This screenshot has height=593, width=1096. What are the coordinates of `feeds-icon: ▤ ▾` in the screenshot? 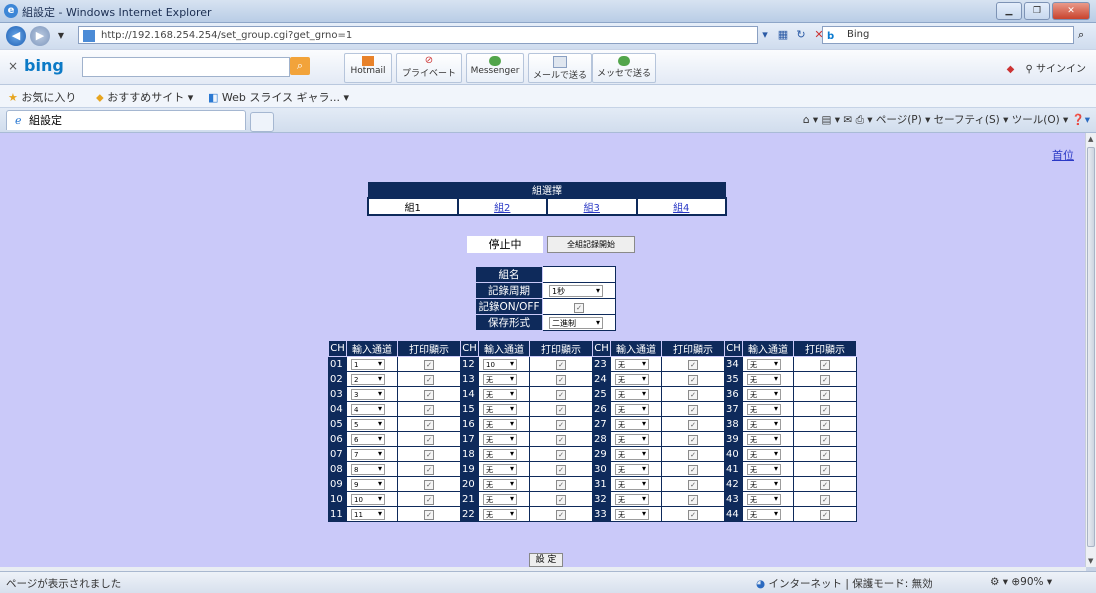 It's located at (833, 120).